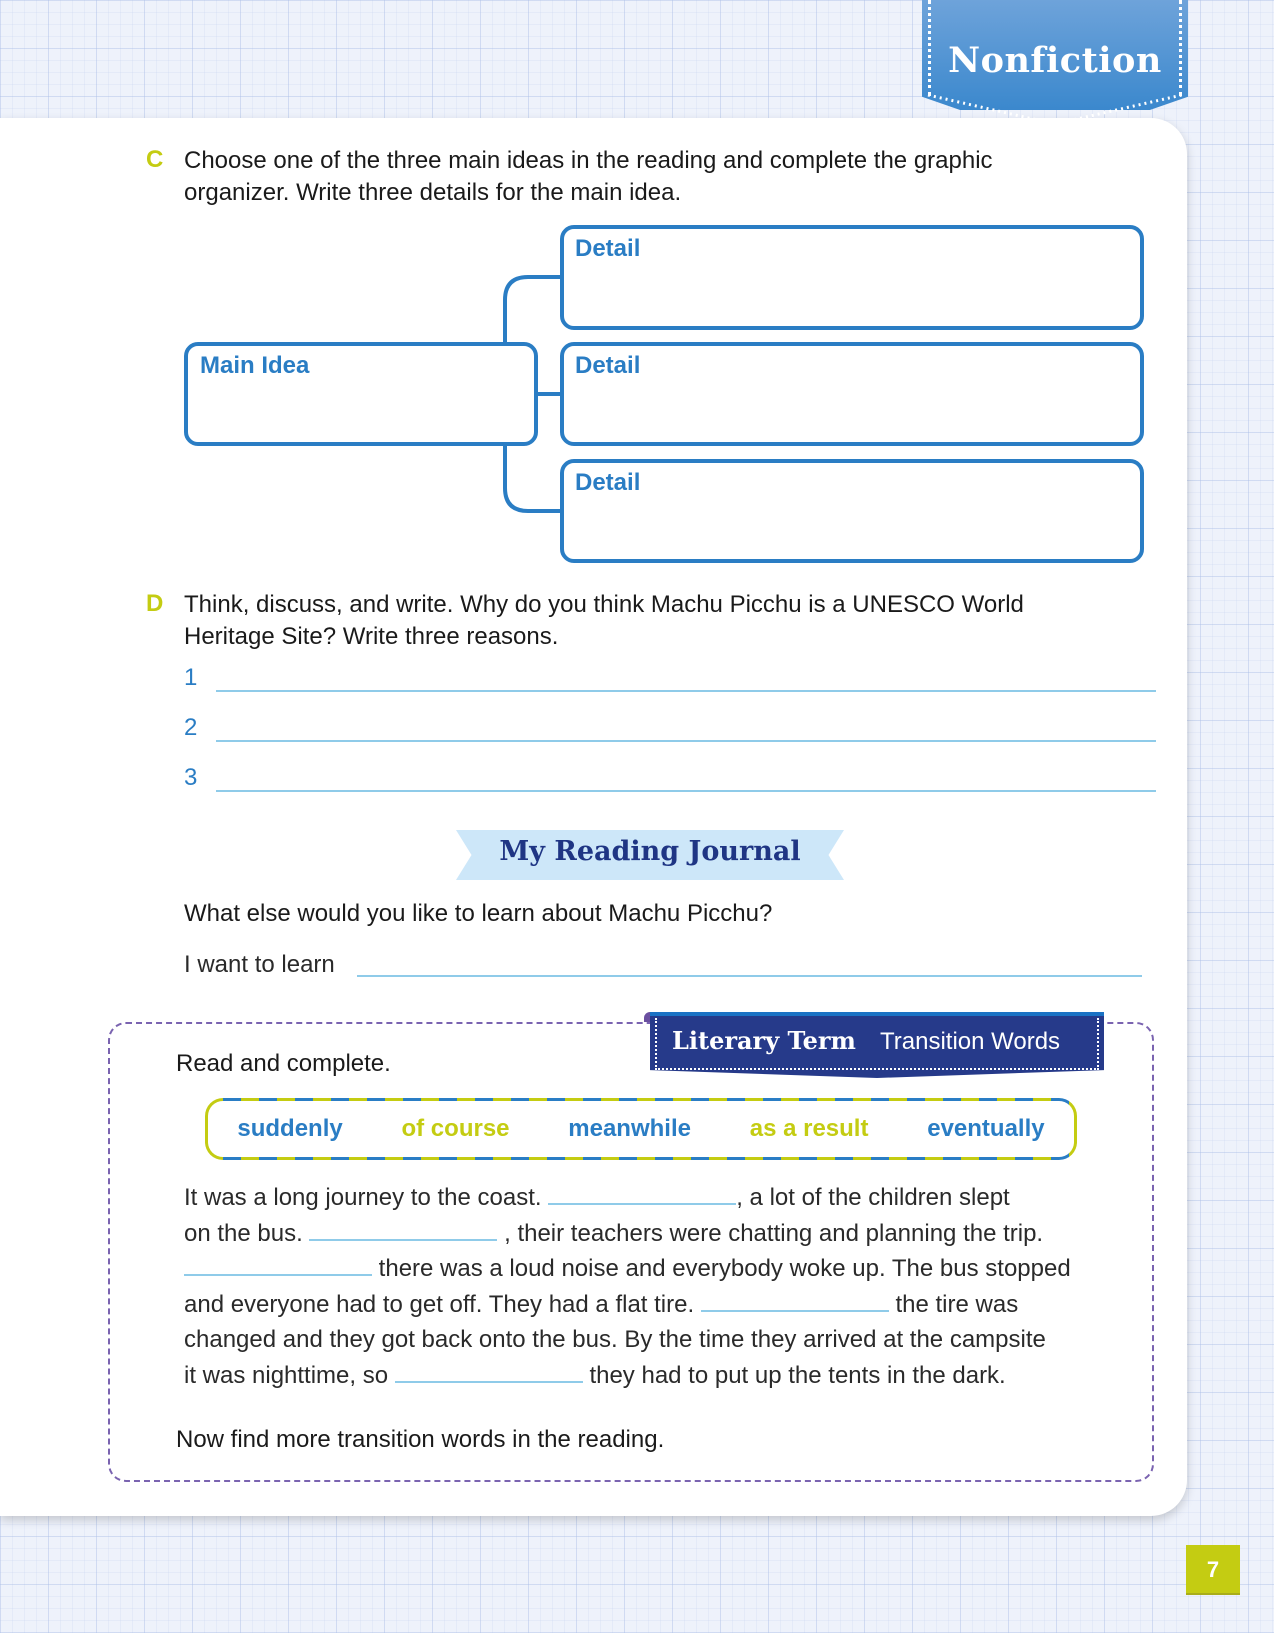 This screenshot has width=1274, height=1633. Describe the element at coordinates (1213, 1570) in the screenshot. I see `page-number: 7` at that location.